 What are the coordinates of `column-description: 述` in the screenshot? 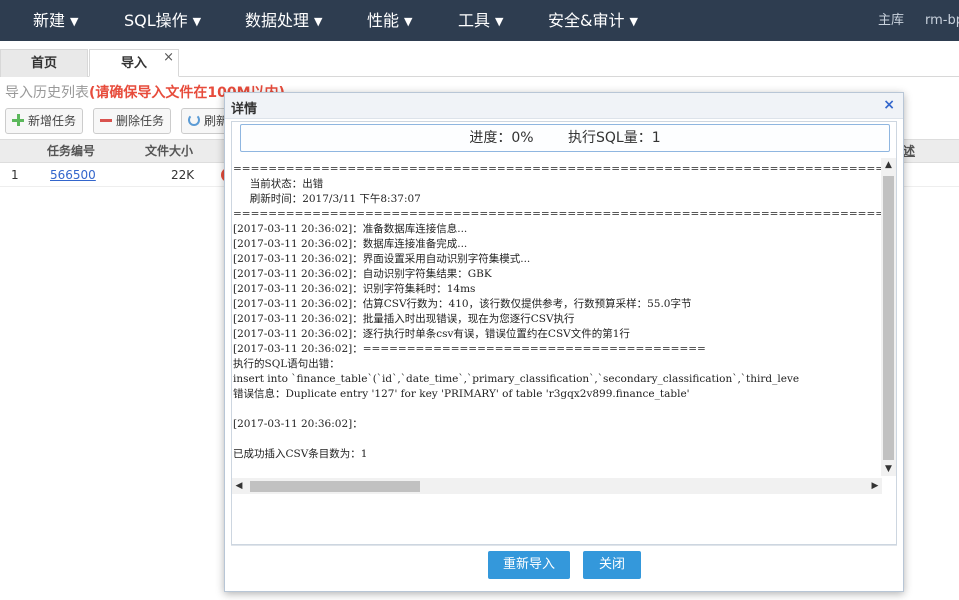 It's located at (909, 151).